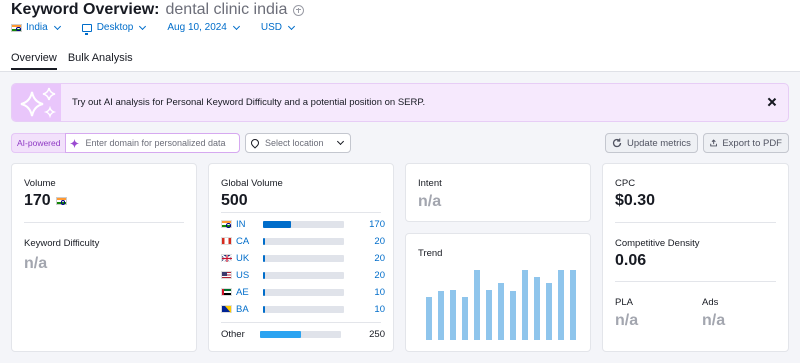  I want to click on global-volume-label: Global Volume, so click(252, 183).